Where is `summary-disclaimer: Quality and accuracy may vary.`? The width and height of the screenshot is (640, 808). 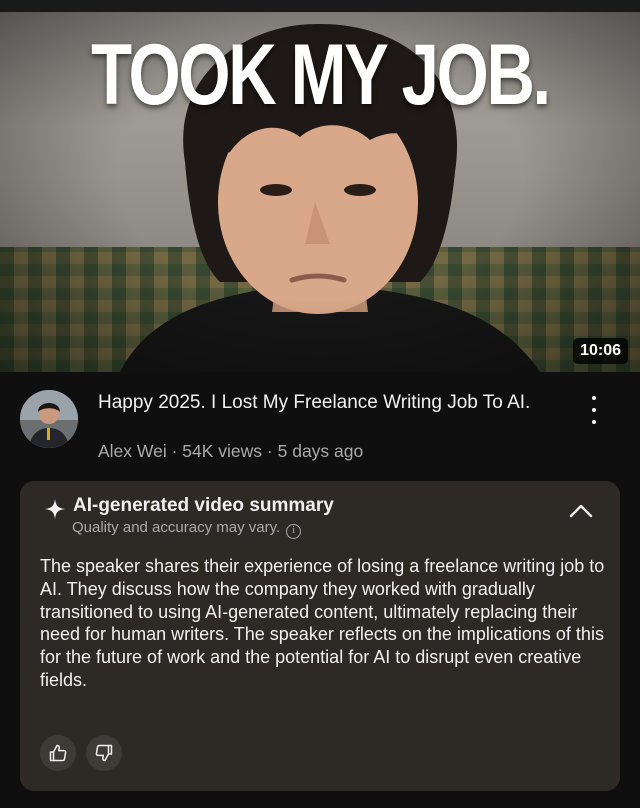 summary-disclaimer: Quality and accuracy may vary. is located at coordinates (176, 527).